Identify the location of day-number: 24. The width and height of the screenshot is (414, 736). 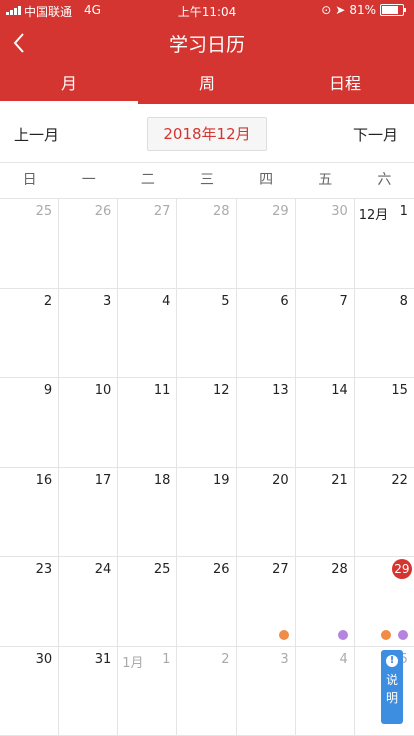
(103, 569).